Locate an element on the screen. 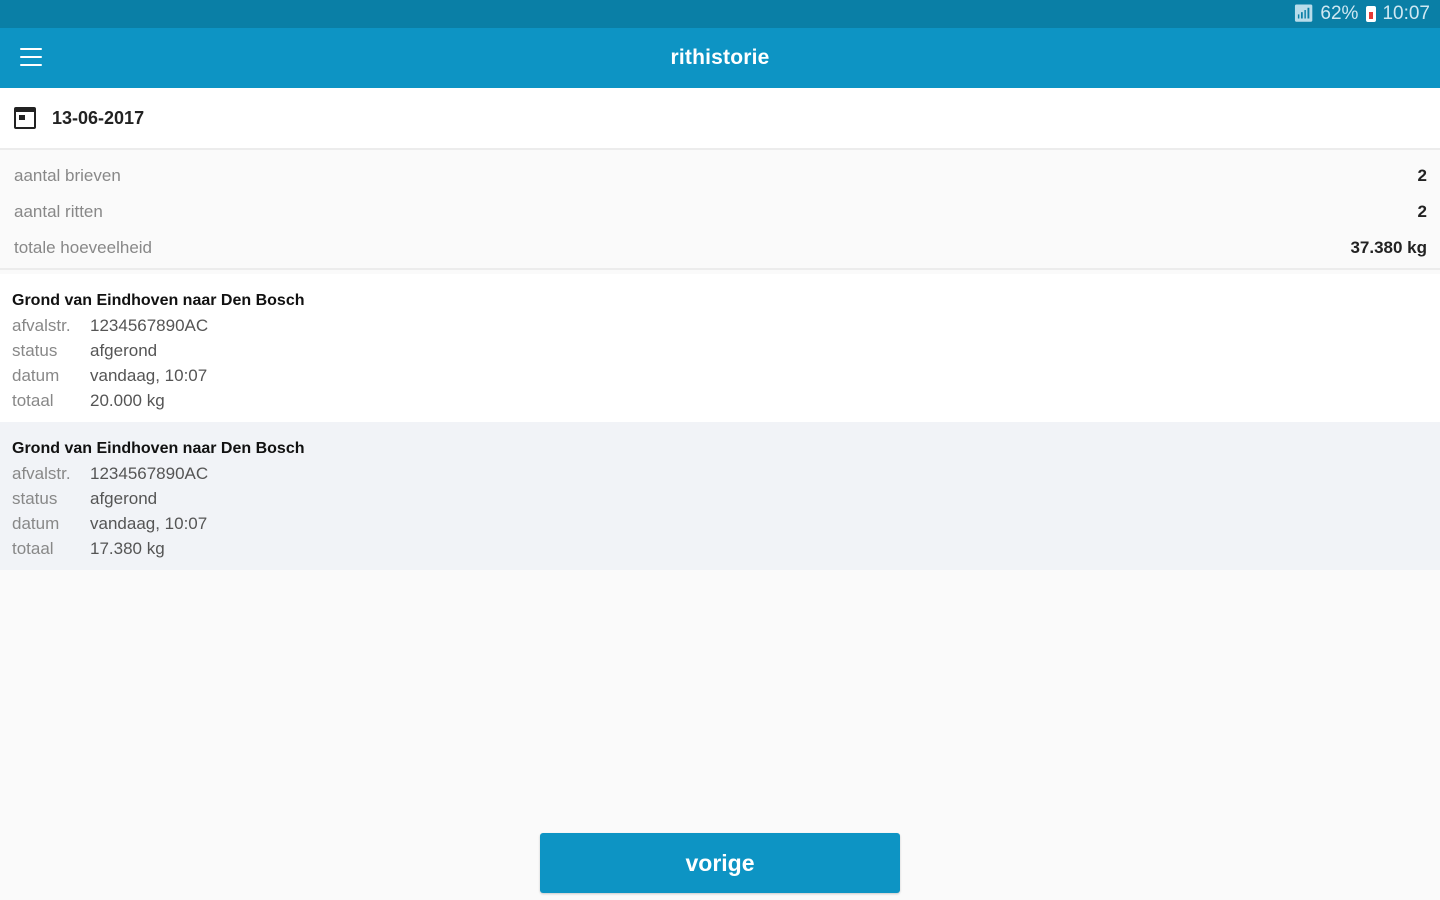 Image resolution: width=1440 pixels, height=900 pixels. calendar-icon is located at coordinates (25, 118).